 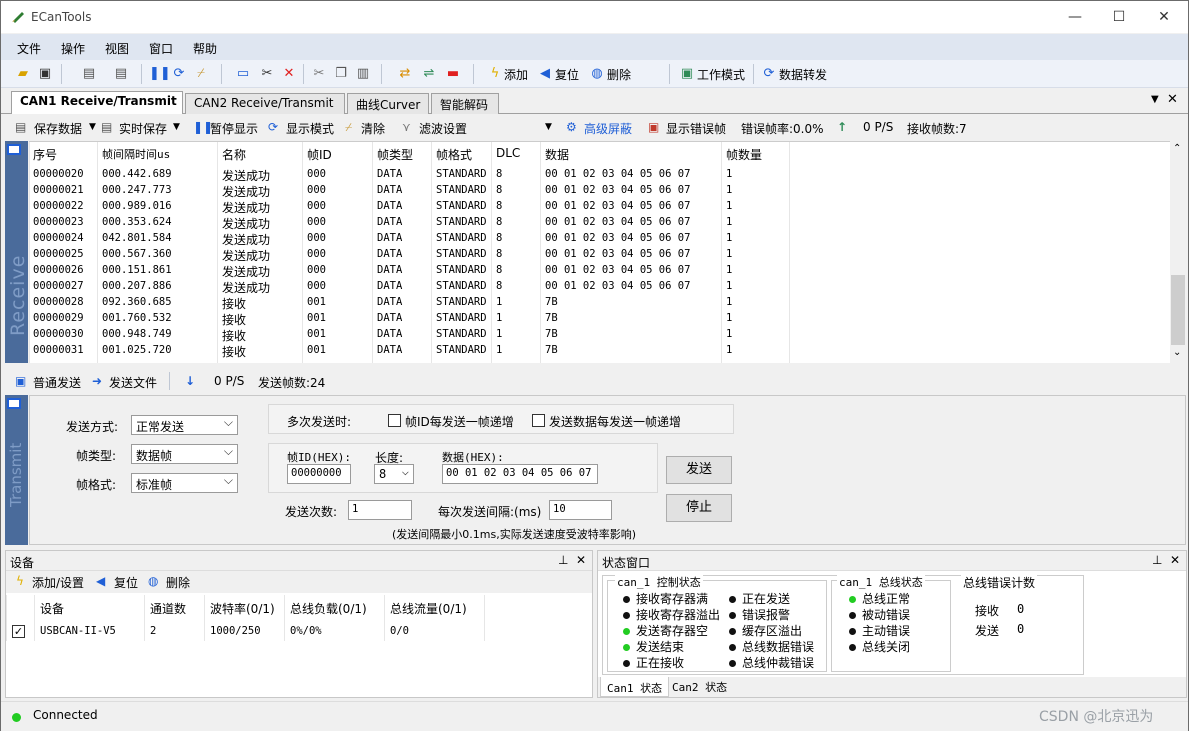 I want to click on clear-button: 清除, so click(x=373, y=128).